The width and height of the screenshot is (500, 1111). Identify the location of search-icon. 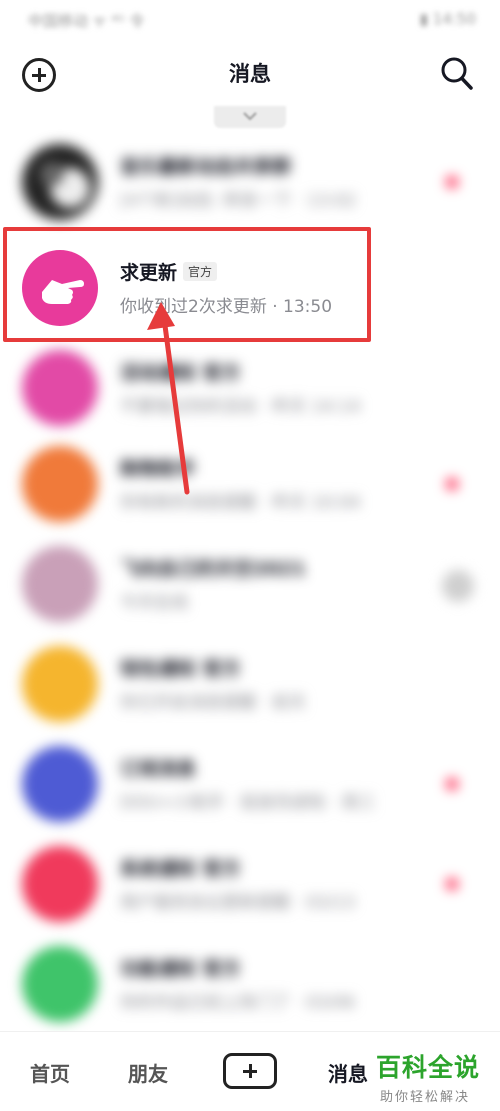
(457, 74).